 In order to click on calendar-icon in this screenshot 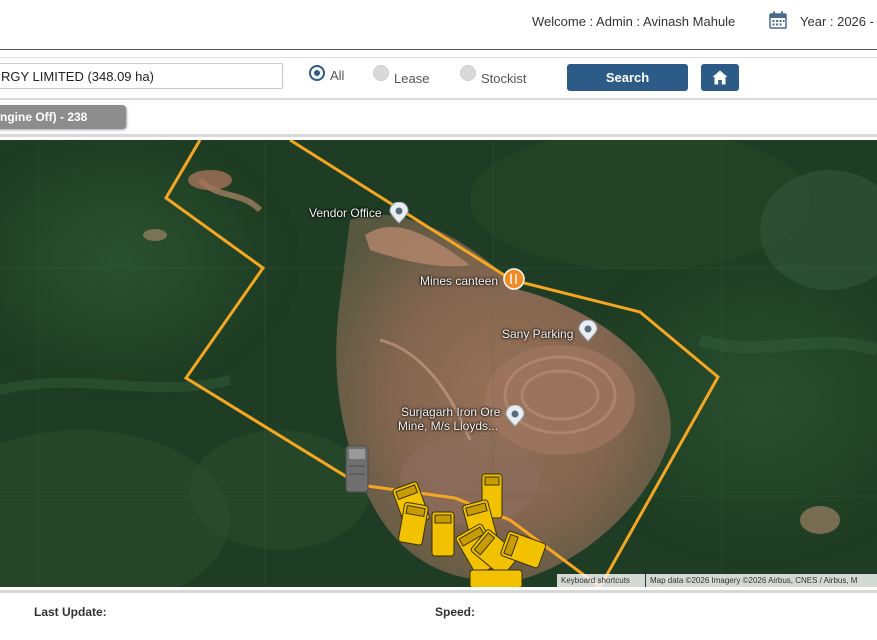, I will do `click(778, 20)`.